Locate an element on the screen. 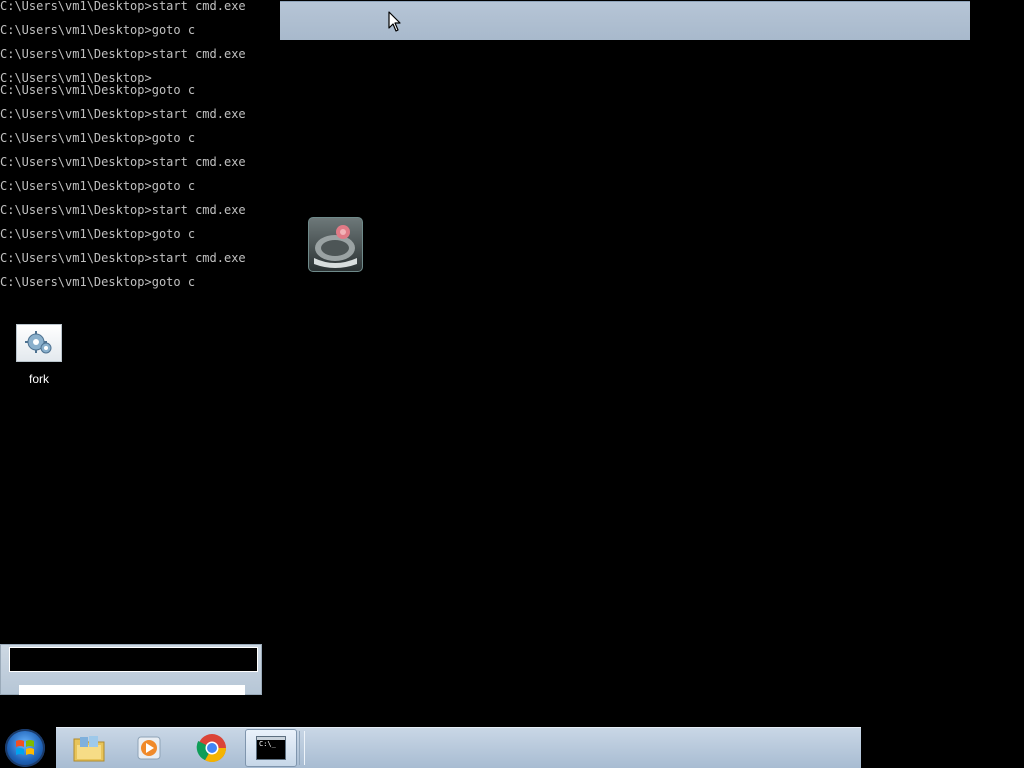  windows-logo-icon is located at coordinates (25, 747).